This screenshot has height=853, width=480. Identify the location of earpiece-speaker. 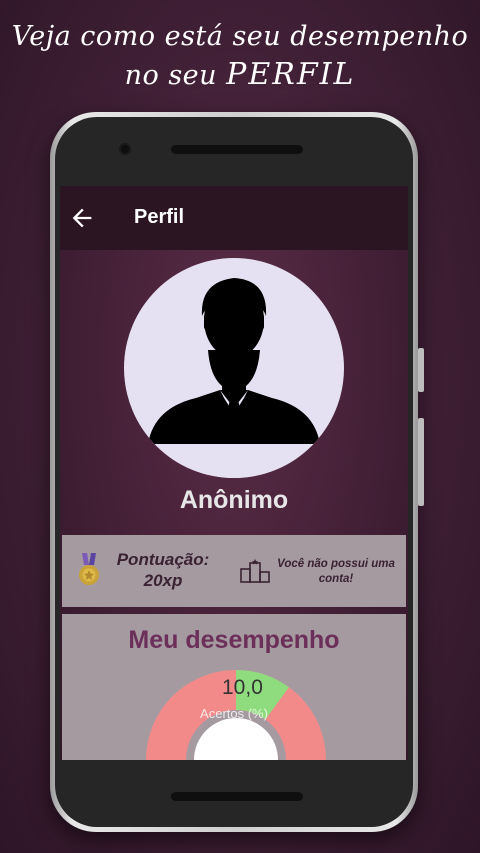
(237, 149).